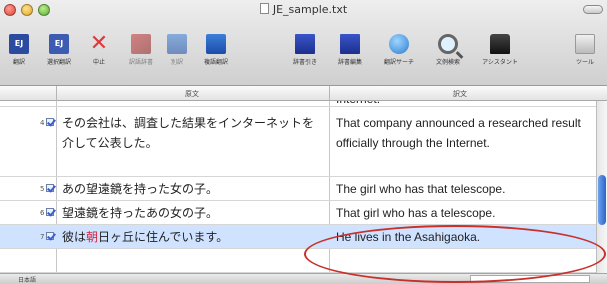  What do you see at coordinates (99, 43) in the screenshot?
I see `stop-icon: ✕` at bounding box center [99, 43].